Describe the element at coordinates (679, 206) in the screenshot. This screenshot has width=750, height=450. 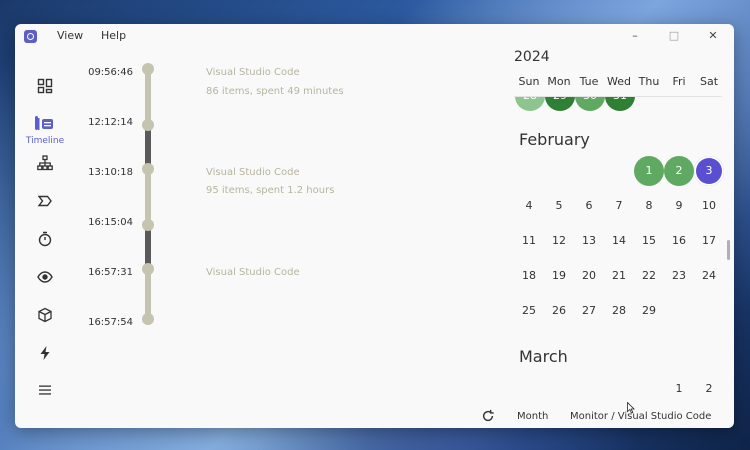
I see `calendar-day: 9` at that location.